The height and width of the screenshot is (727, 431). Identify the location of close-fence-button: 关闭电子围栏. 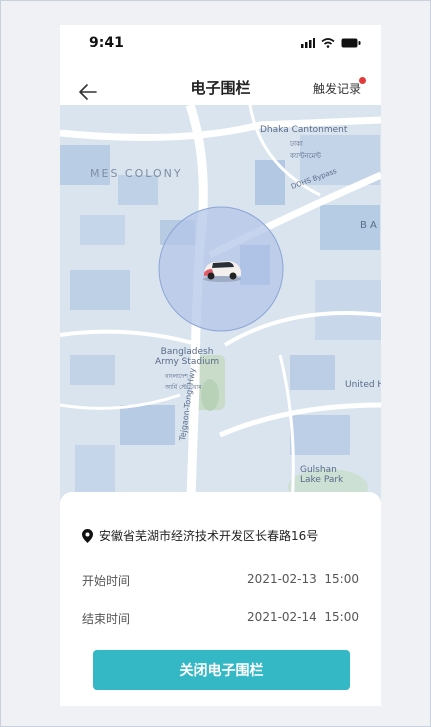
(221, 670).